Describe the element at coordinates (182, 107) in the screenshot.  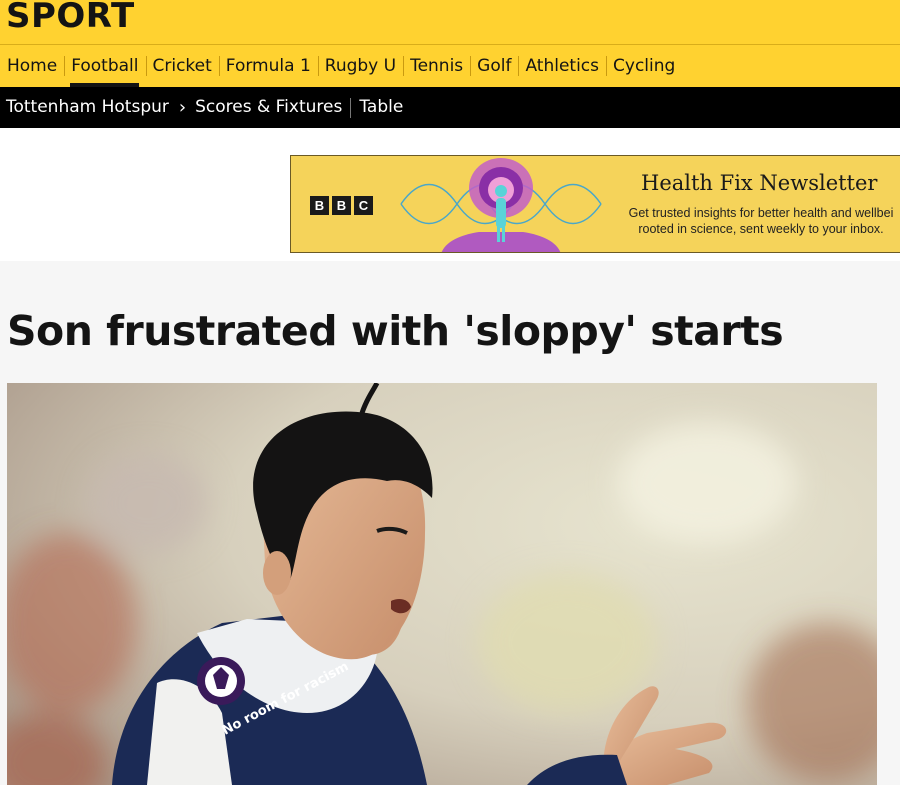
I see `chevron-right-icon: ›` at that location.